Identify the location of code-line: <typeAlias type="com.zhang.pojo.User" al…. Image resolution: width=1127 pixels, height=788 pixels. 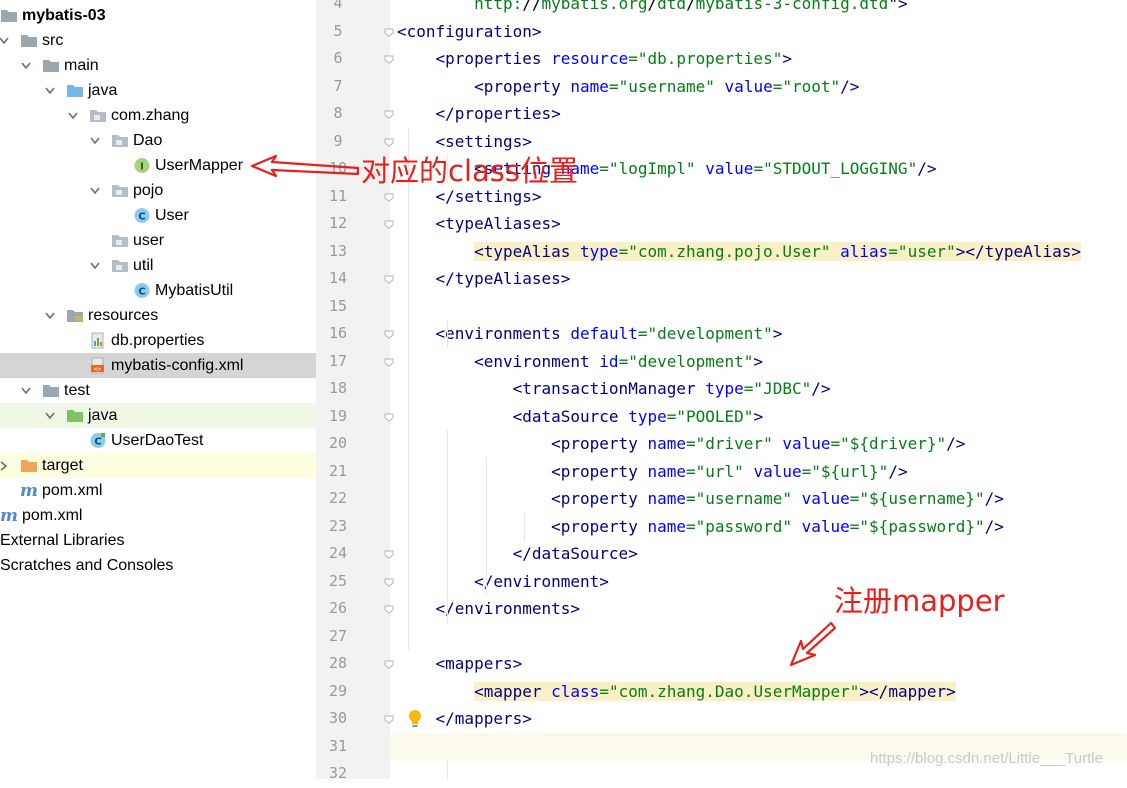
(758, 252).